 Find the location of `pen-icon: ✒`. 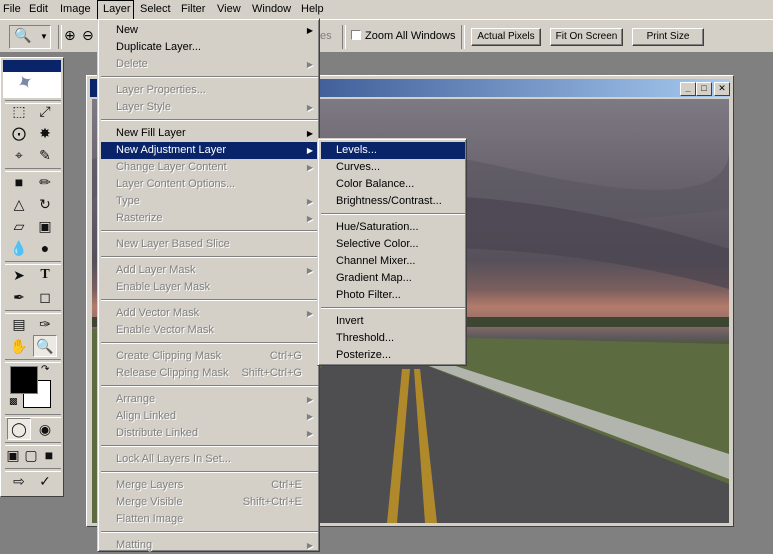

pen-icon: ✒ is located at coordinates (19, 297).